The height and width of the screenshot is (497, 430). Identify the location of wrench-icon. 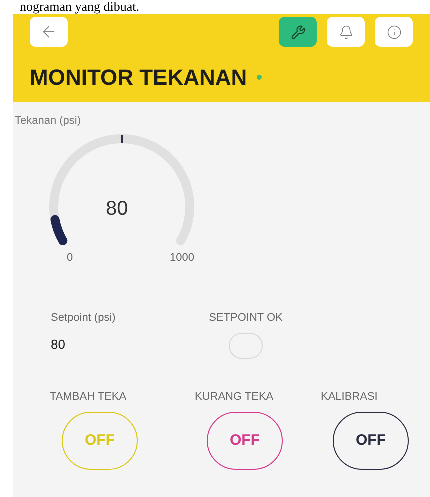
(298, 32).